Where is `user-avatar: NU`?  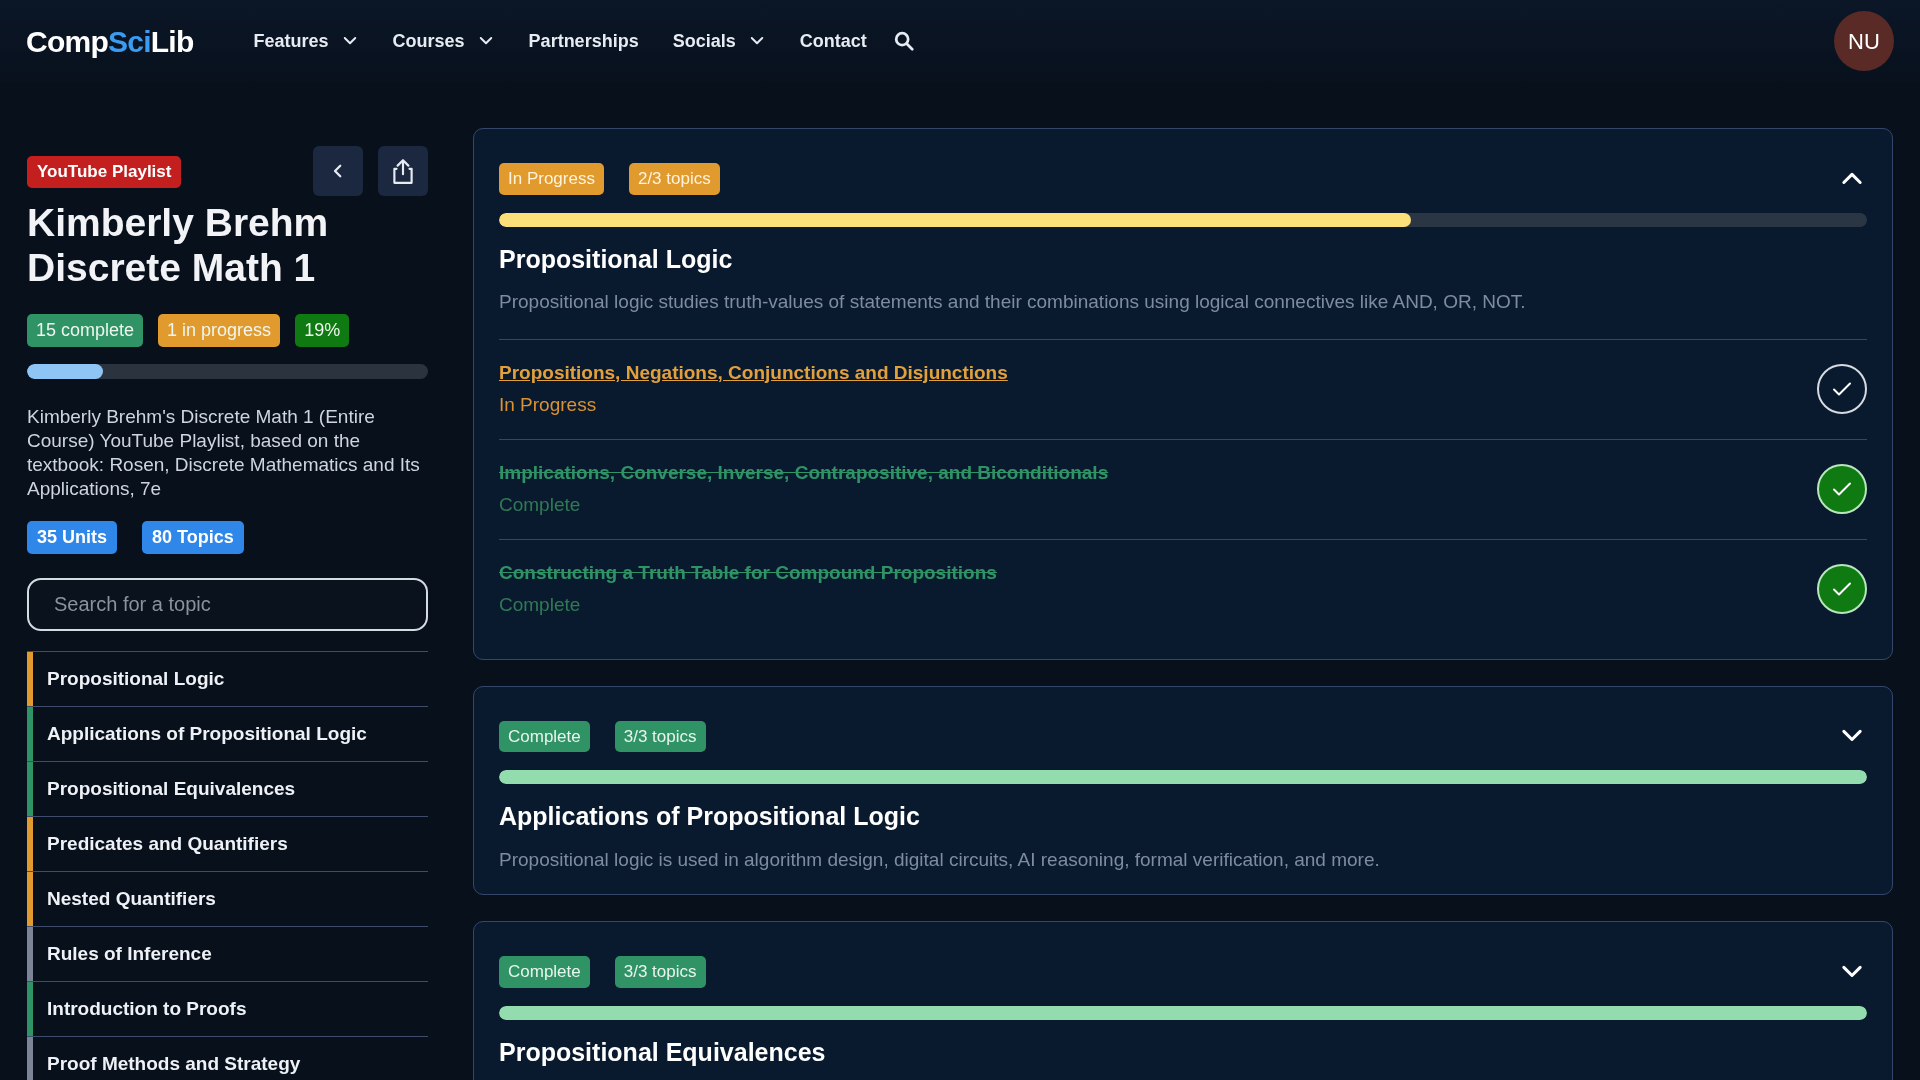 user-avatar: NU is located at coordinates (1864, 41).